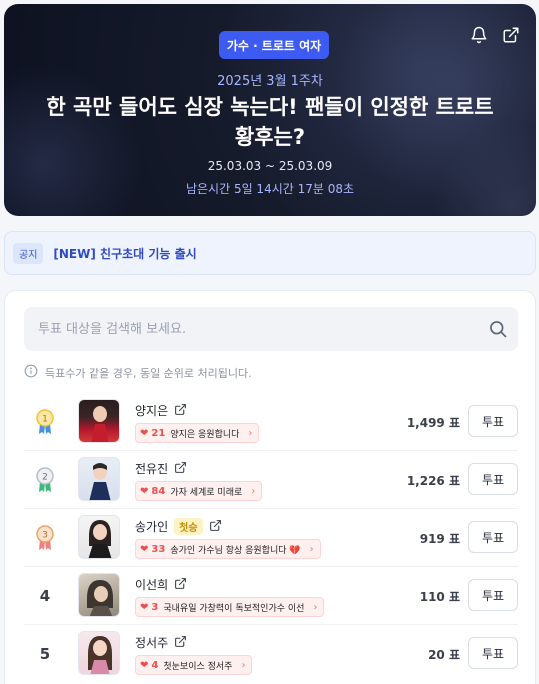 The height and width of the screenshot is (684, 539). I want to click on bell-icon, so click(479, 35).